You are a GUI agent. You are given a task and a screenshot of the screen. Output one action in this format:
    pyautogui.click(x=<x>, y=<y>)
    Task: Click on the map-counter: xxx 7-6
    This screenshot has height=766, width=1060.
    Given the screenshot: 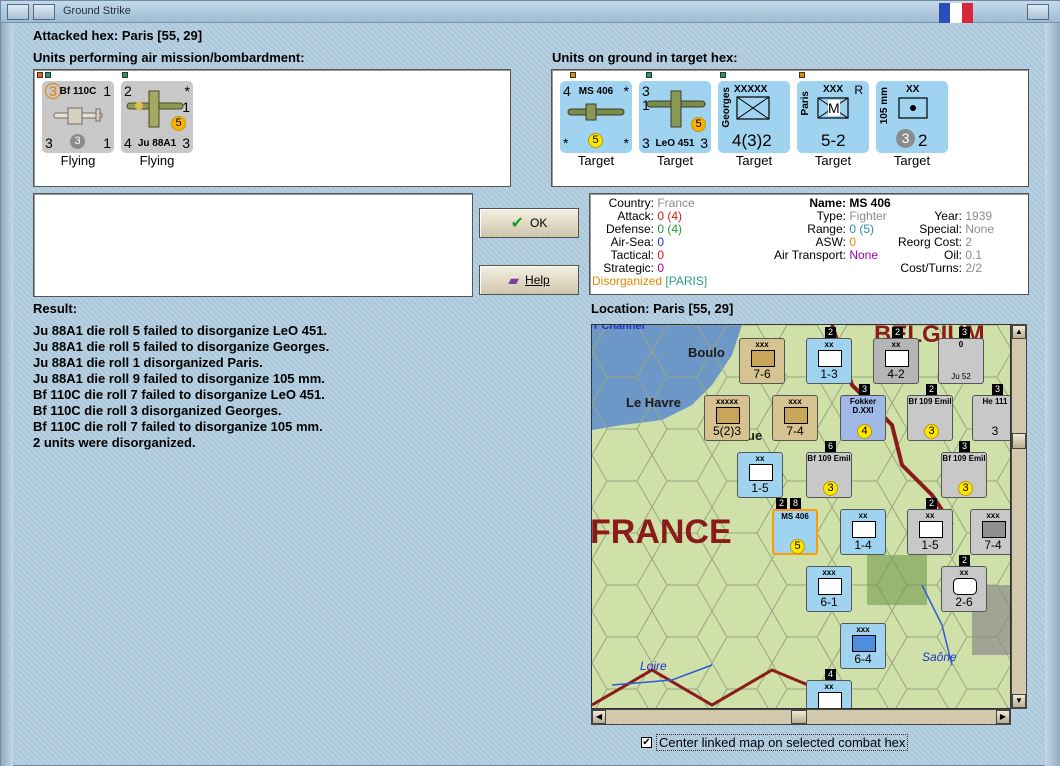 What is the action you would take?
    pyautogui.click(x=762, y=361)
    